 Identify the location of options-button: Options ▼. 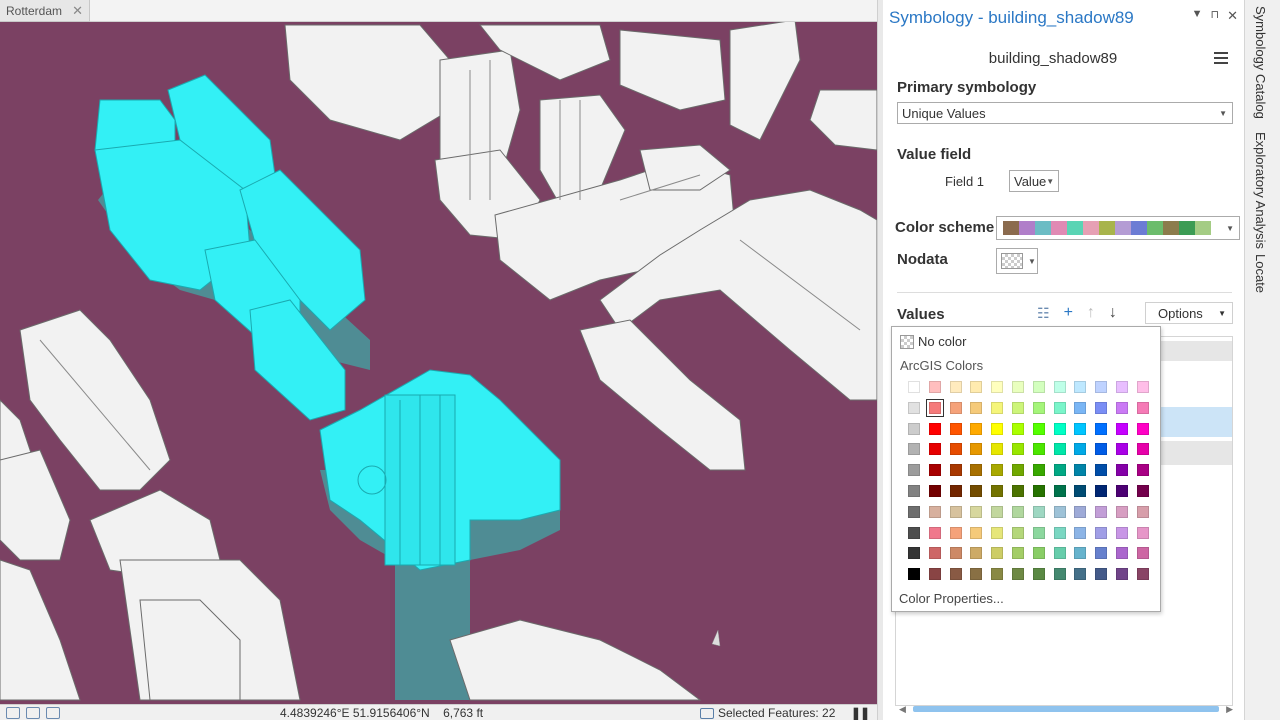
(1189, 313).